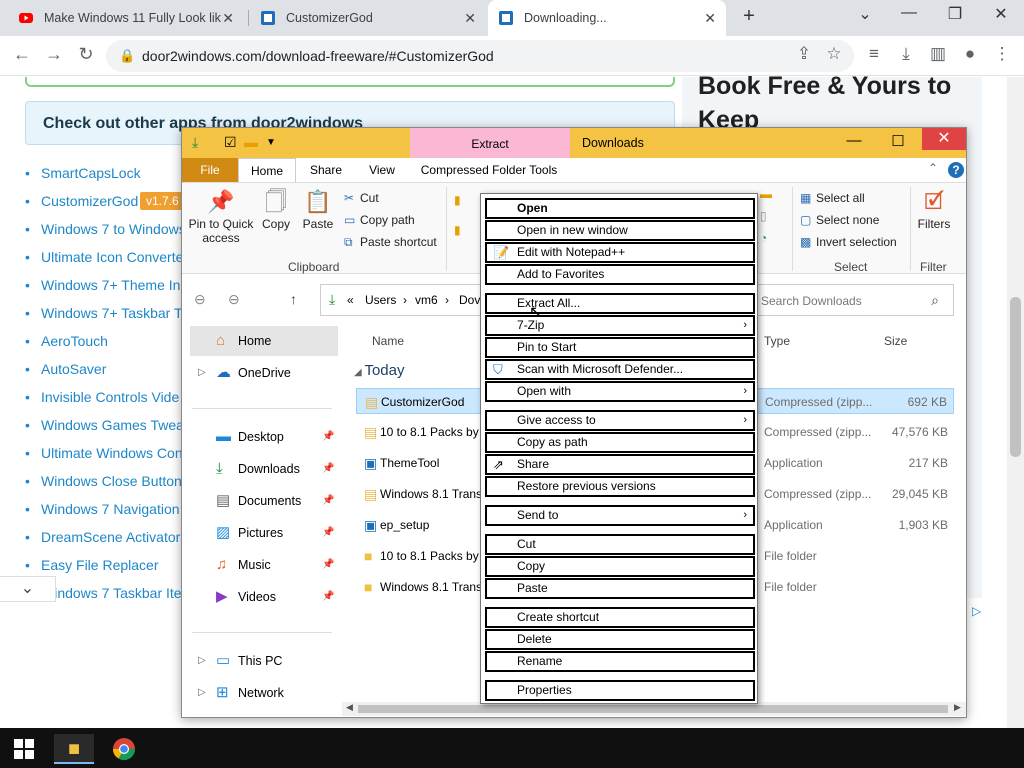 The width and height of the screenshot is (1024, 768). I want to click on share-icon: ⇪, so click(804, 54).